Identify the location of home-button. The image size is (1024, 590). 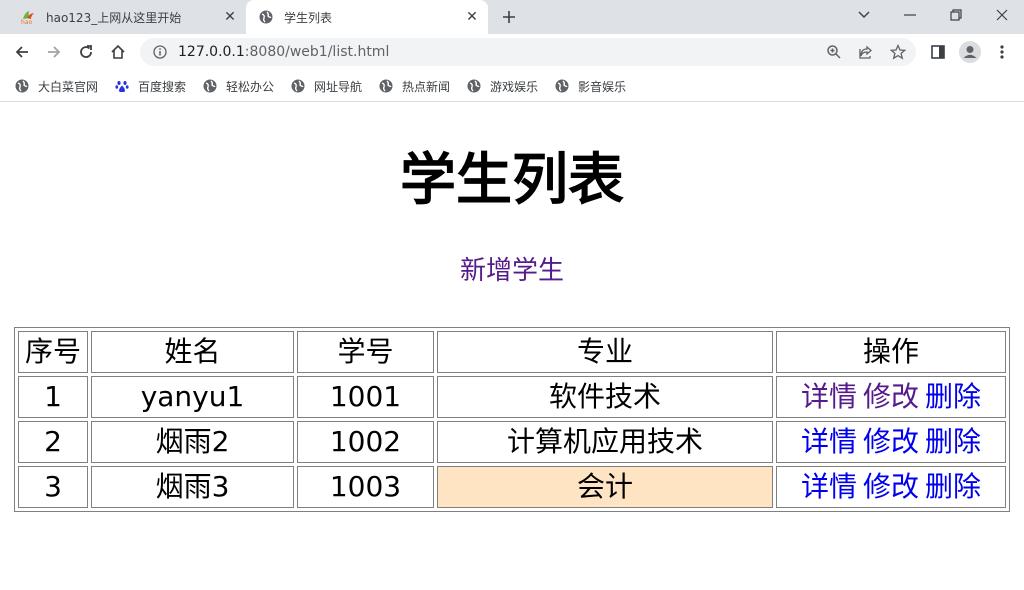
(118, 52).